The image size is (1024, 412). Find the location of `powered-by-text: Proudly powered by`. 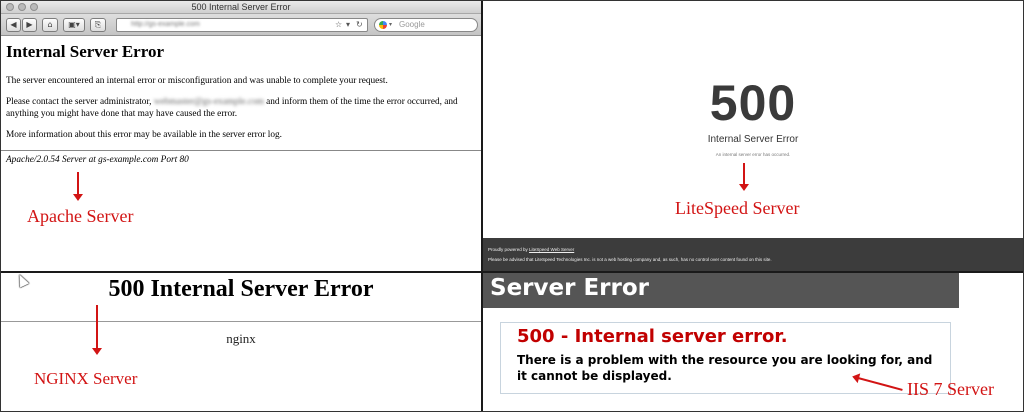

powered-by-text: Proudly powered by is located at coordinates (509, 249).